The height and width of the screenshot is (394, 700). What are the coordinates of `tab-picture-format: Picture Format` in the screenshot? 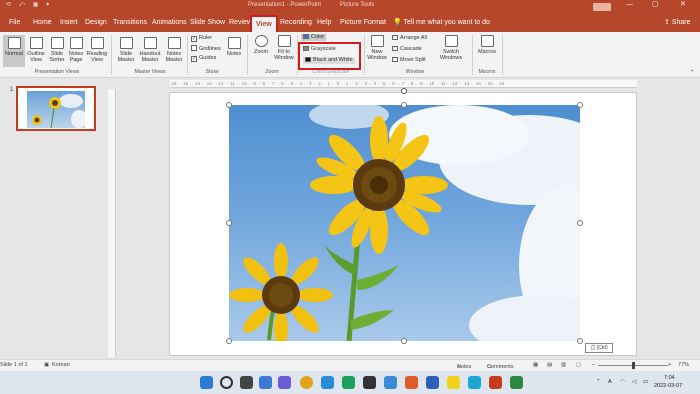 It's located at (363, 23).